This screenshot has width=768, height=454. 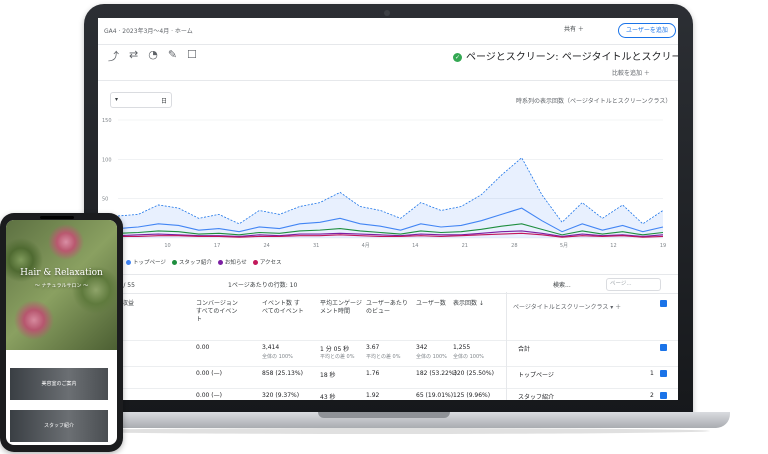 What do you see at coordinates (436, 373) in the screenshot?
I see `table-cell: 182 (53.22%)` at bounding box center [436, 373].